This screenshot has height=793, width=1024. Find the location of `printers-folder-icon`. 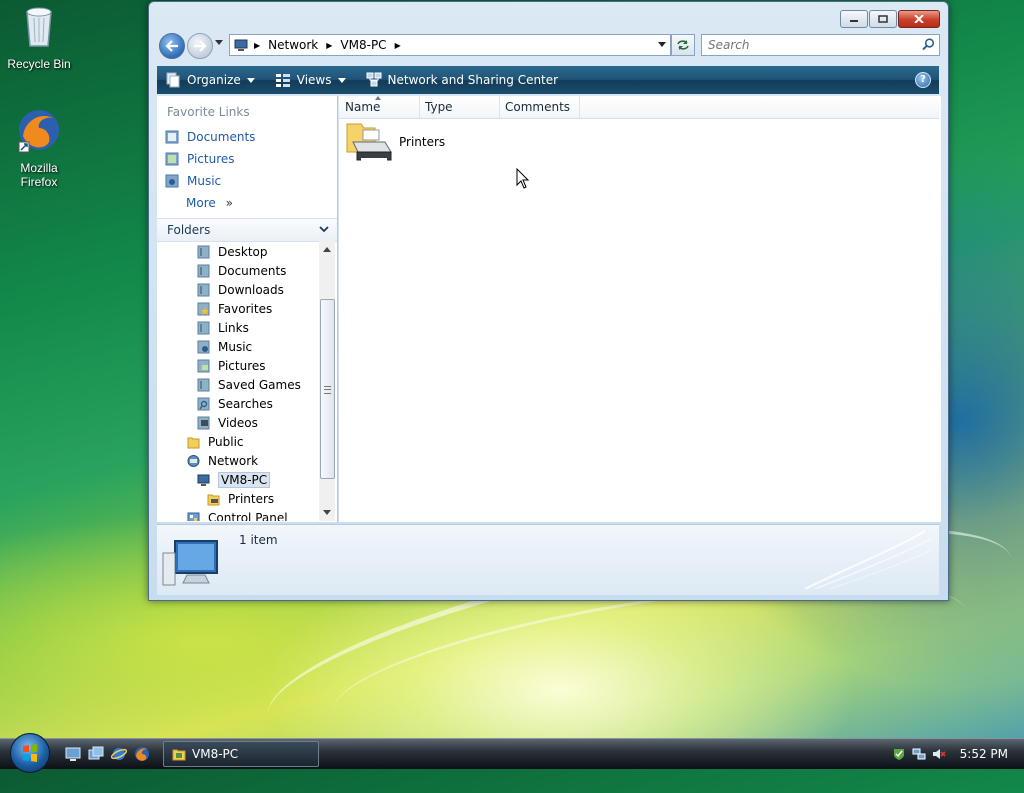

printers-folder-icon is located at coordinates (369, 142).